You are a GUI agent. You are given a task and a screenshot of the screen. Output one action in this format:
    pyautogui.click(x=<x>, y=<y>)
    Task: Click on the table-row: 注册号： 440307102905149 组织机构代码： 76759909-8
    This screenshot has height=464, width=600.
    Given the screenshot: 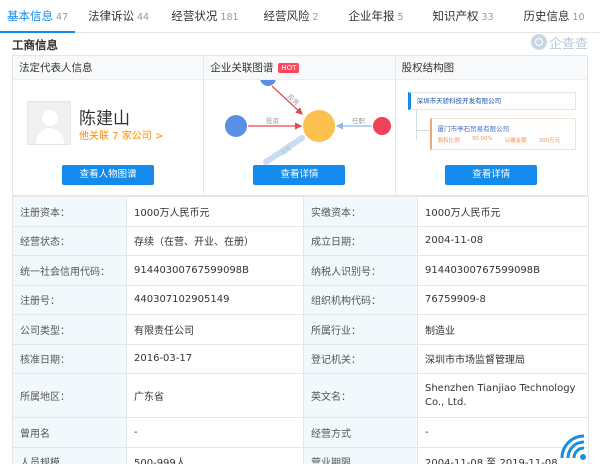 What is the action you would take?
    pyautogui.click(x=300, y=299)
    